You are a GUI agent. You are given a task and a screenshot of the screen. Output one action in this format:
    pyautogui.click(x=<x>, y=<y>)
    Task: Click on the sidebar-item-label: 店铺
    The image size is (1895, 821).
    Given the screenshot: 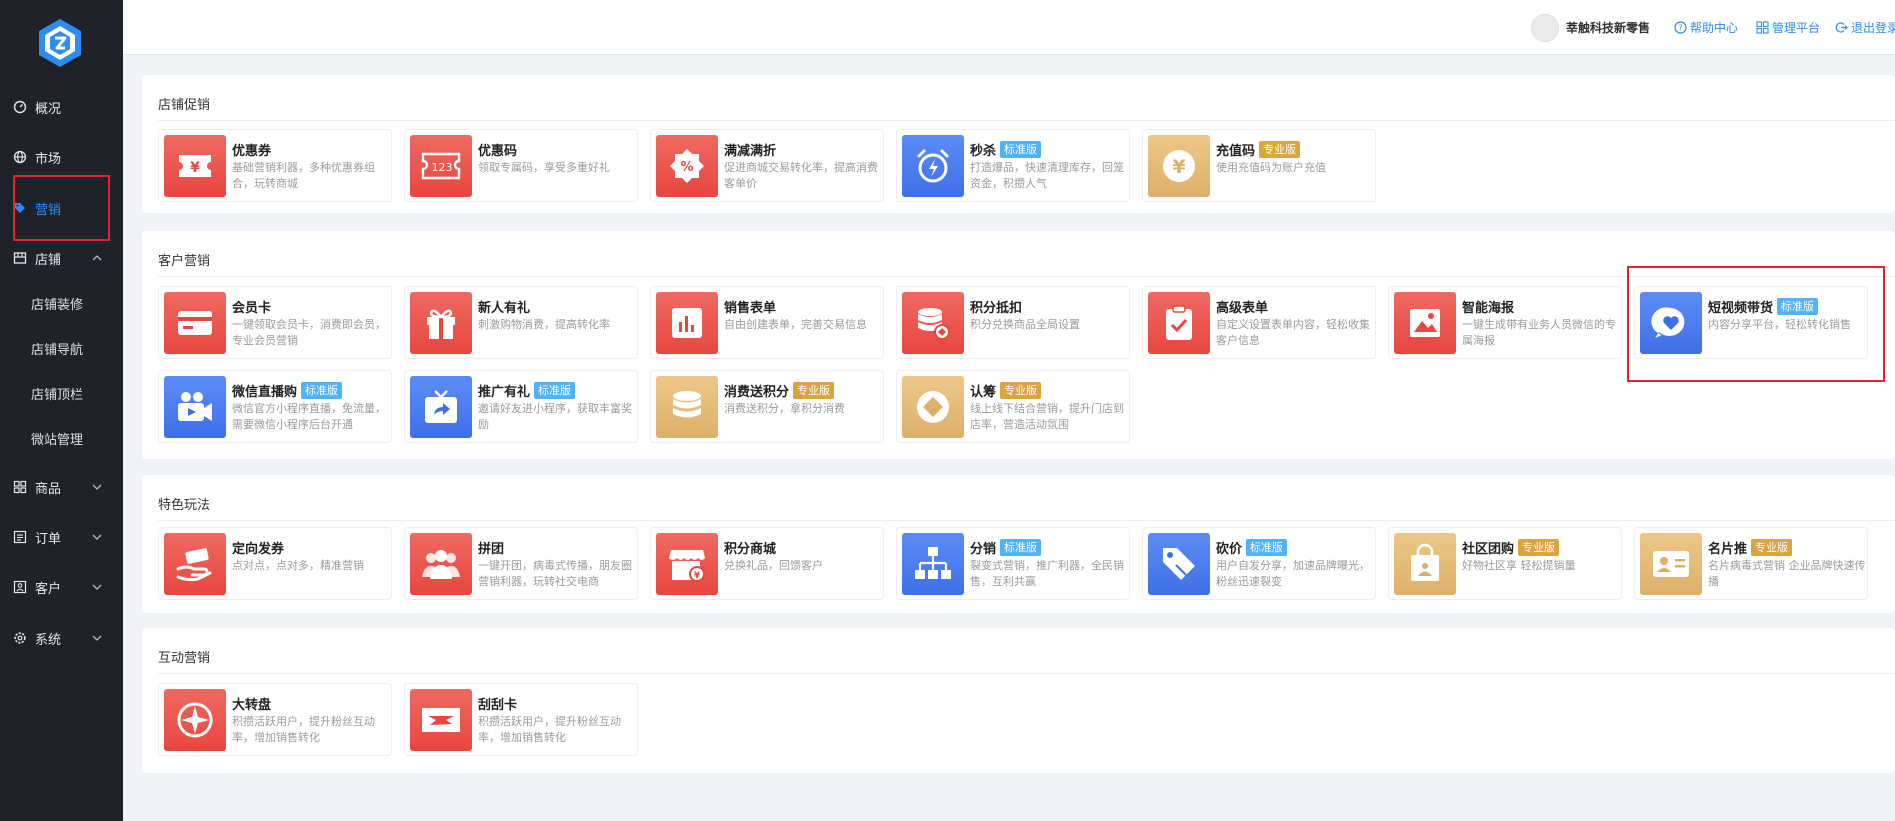 What is the action you would take?
    pyautogui.click(x=48, y=260)
    